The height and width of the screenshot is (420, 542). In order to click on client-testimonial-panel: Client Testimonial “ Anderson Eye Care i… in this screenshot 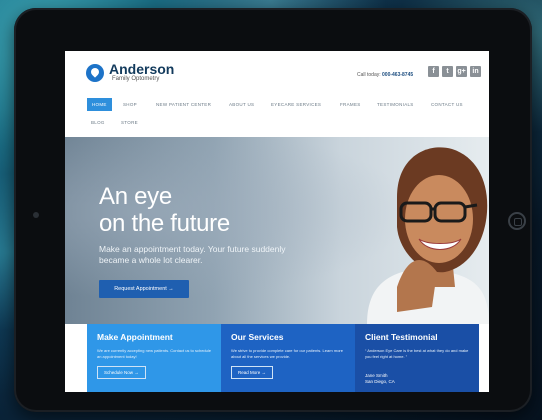, I will do `click(417, 358)`.